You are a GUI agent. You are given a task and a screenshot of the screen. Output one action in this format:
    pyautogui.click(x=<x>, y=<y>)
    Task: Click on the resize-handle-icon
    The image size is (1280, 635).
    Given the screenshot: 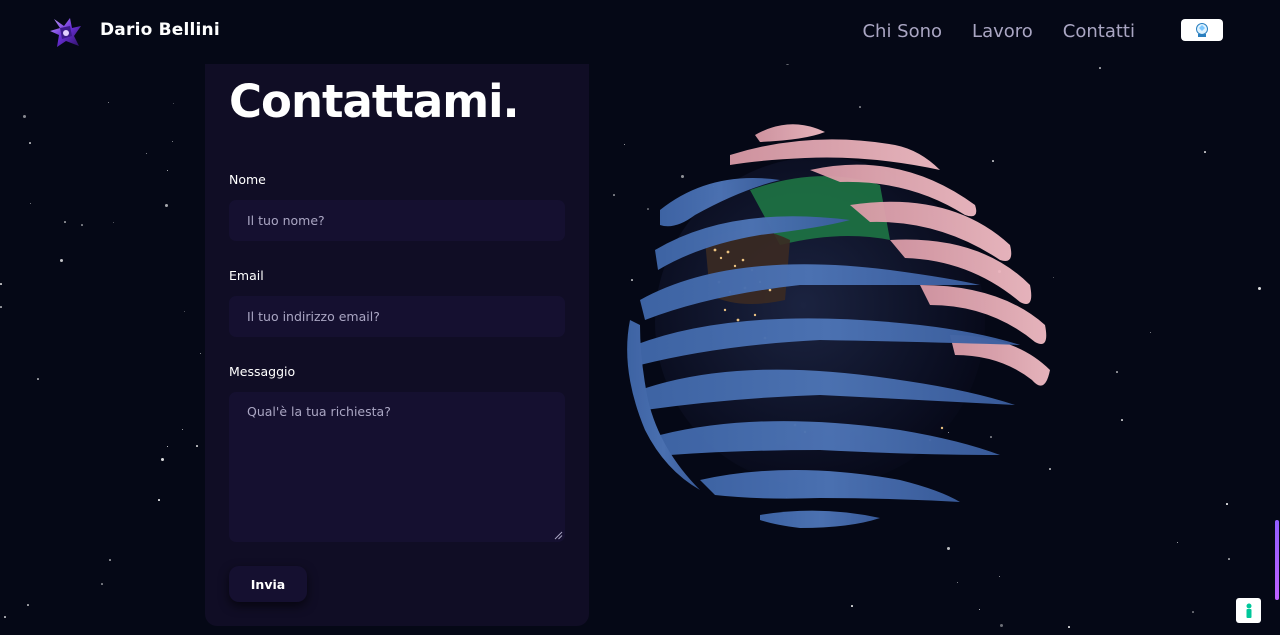 What is the action you would take?
    pyautogui.click(x=558, y=535)
    